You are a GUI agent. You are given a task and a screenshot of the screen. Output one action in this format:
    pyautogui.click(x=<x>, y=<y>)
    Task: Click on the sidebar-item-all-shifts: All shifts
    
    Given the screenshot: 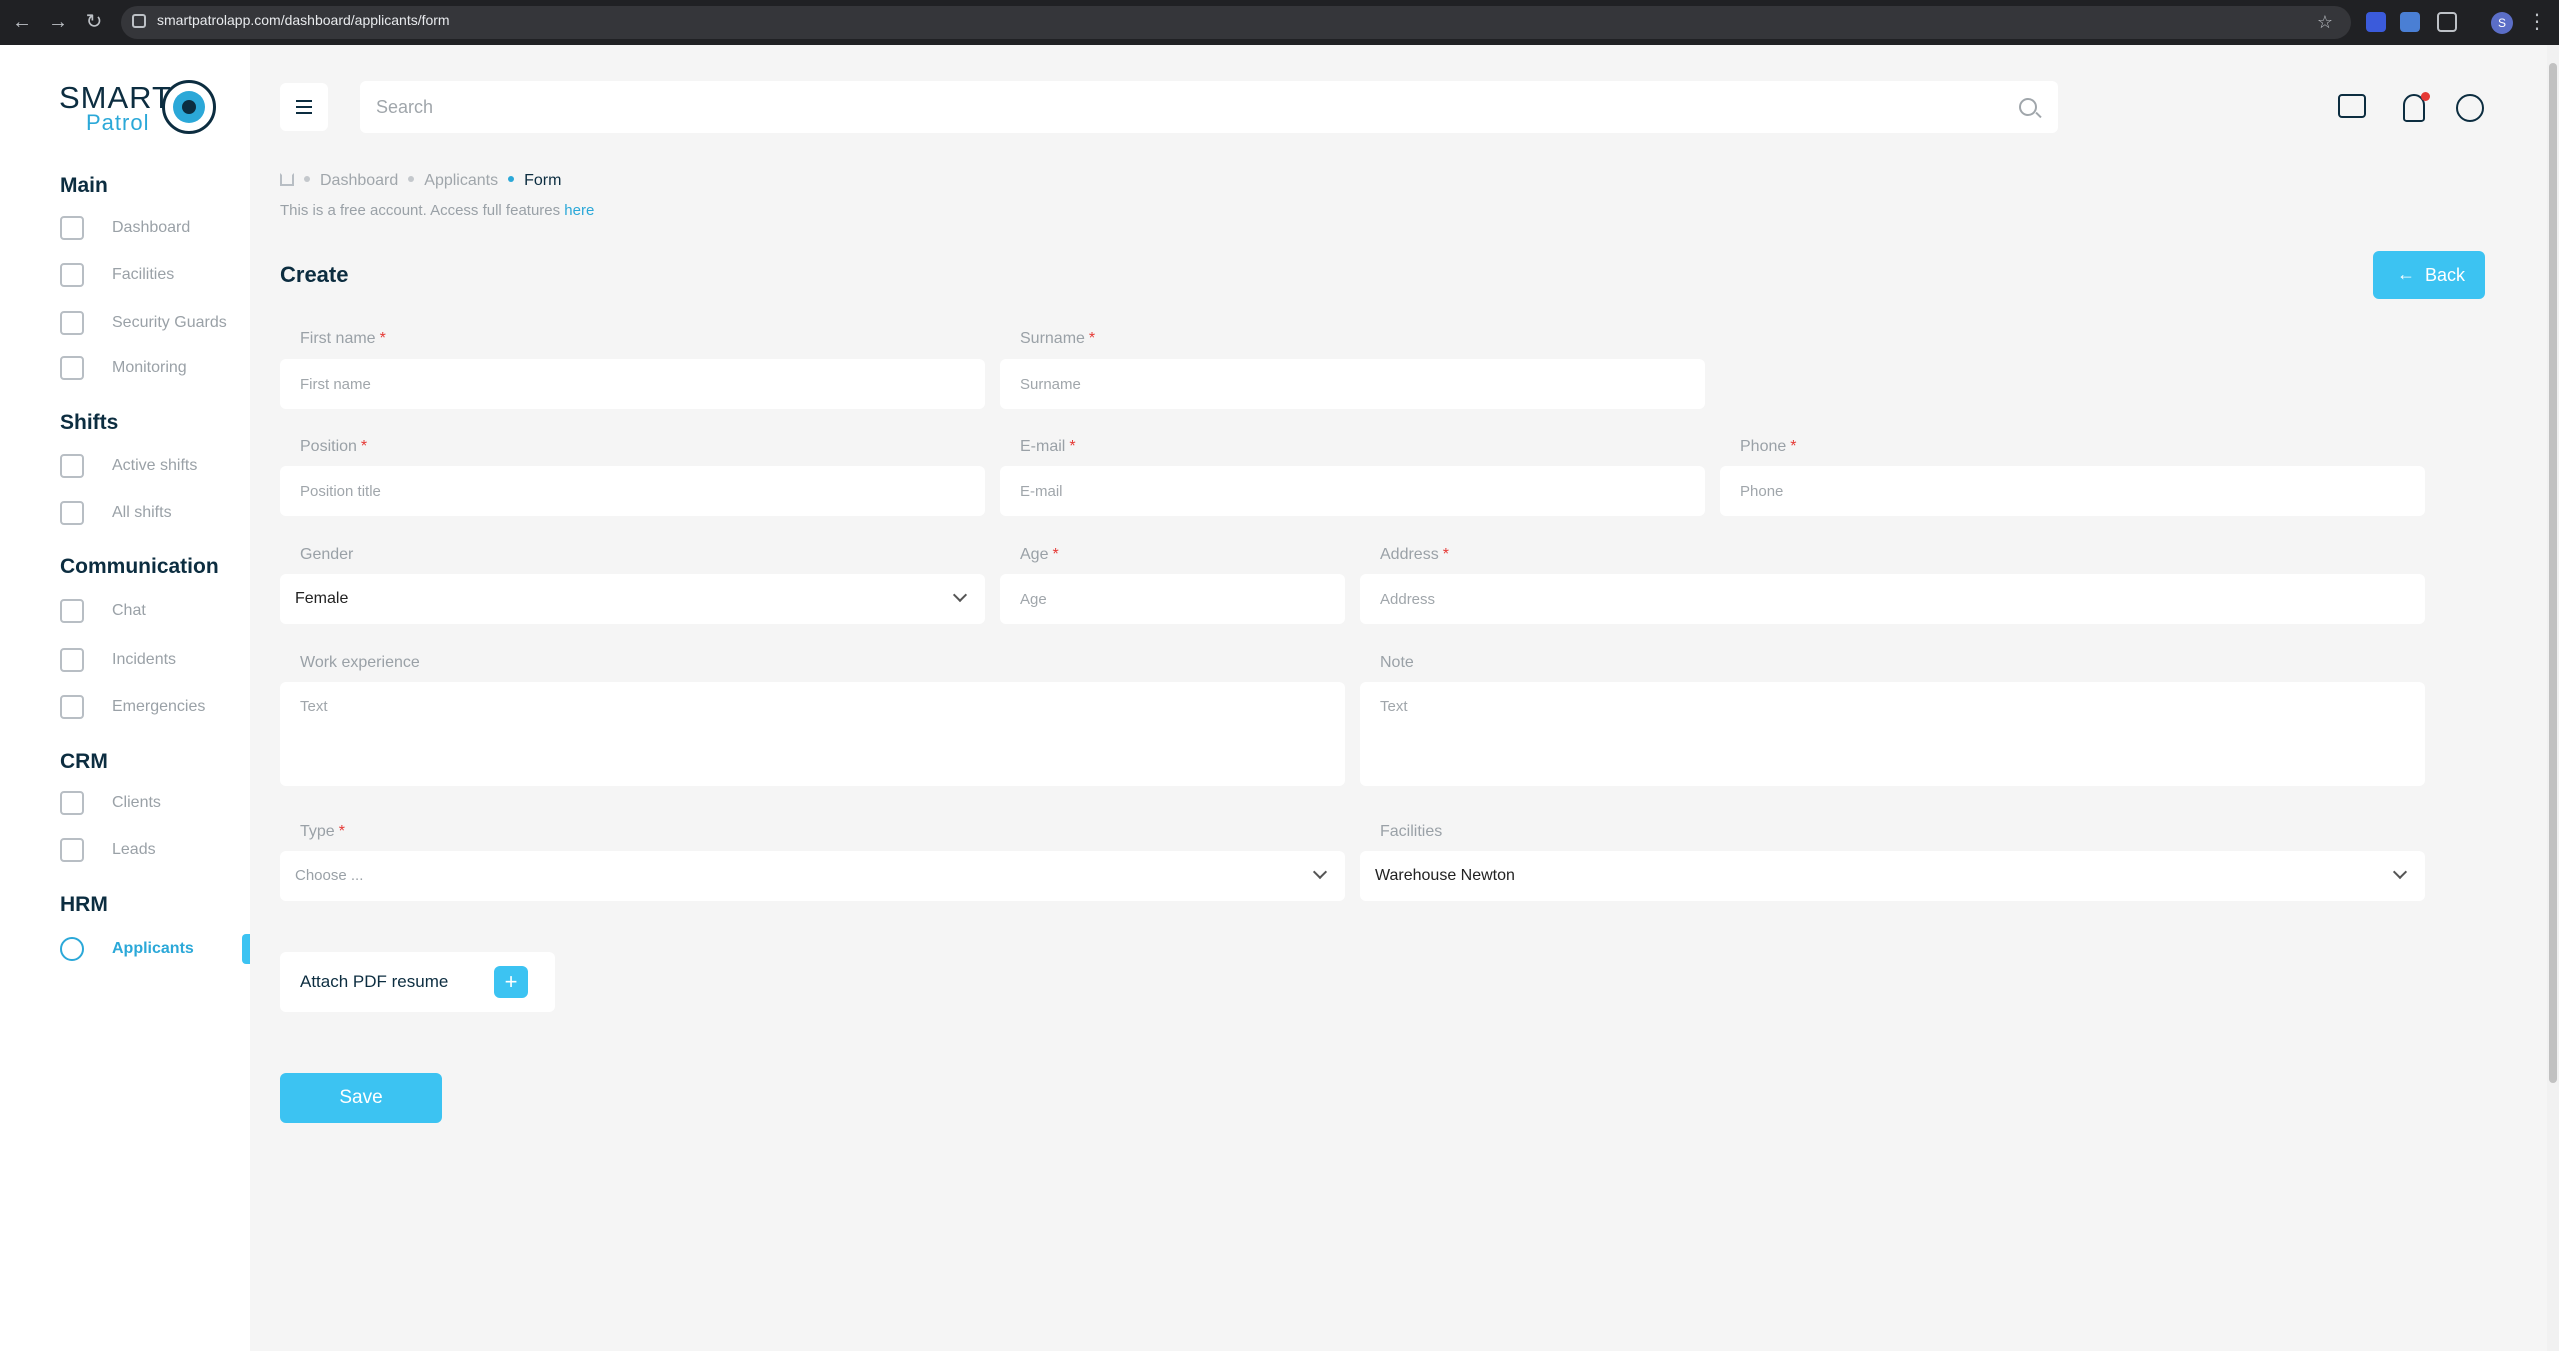 What is the action you would take?
    pyautogui.click(x=155, y=513)
    